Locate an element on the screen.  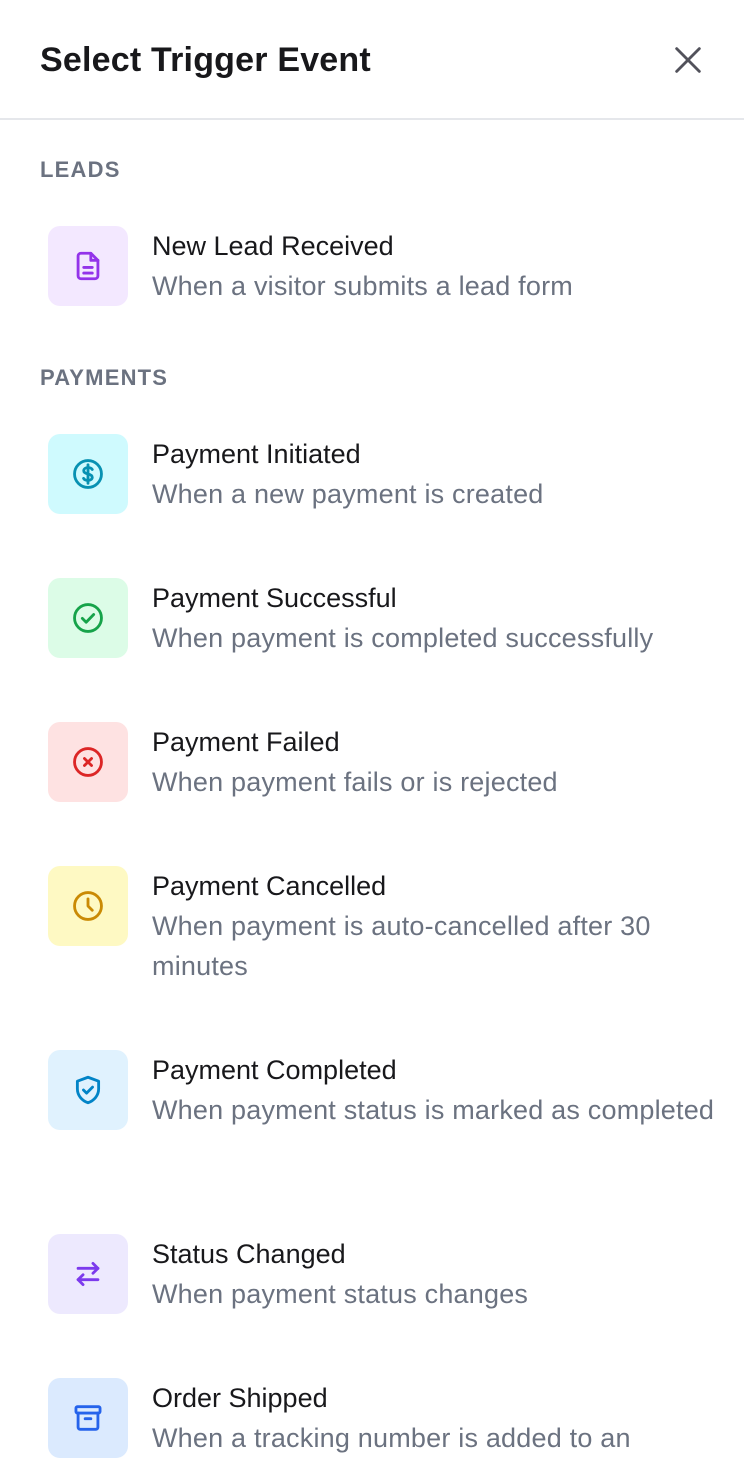
shield-check-icon is located at coordinates (88, 1090).